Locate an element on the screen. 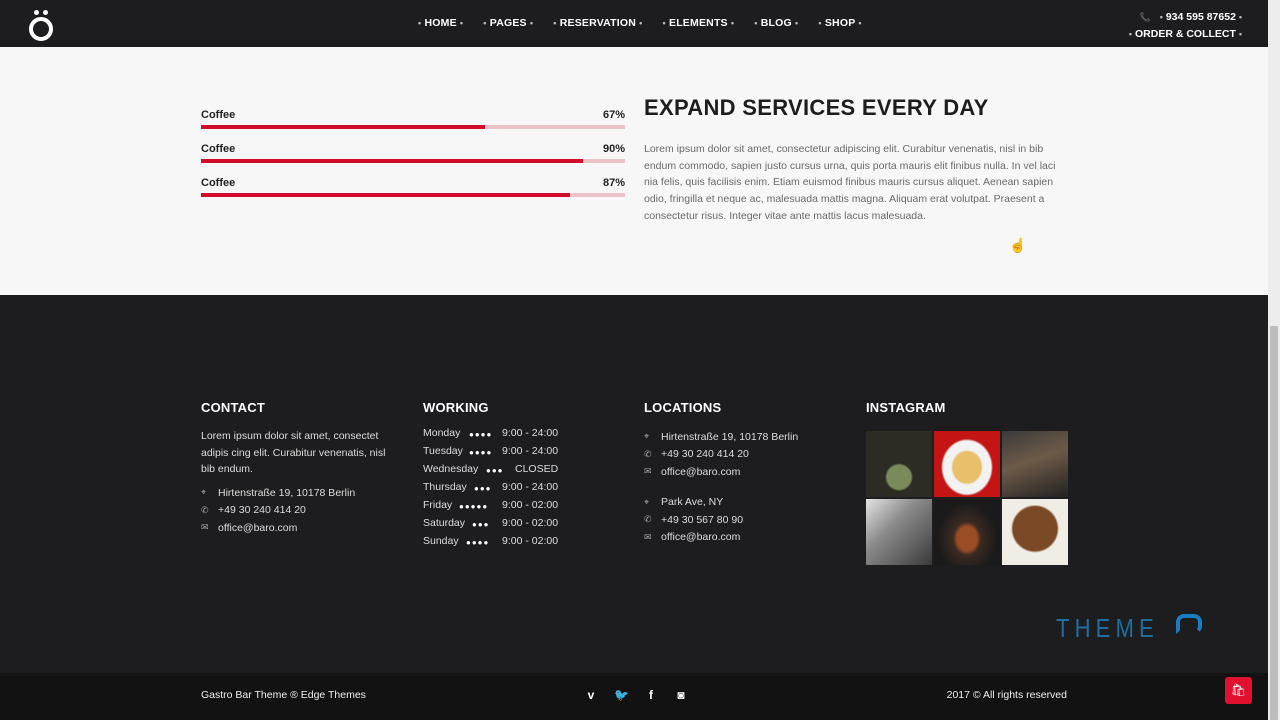 Image resolution: width=1280 pixels, height=720 pixels. hours-row: Friday ●●●●● 9:00 - 02:00 is located at coordinates (523, 508).